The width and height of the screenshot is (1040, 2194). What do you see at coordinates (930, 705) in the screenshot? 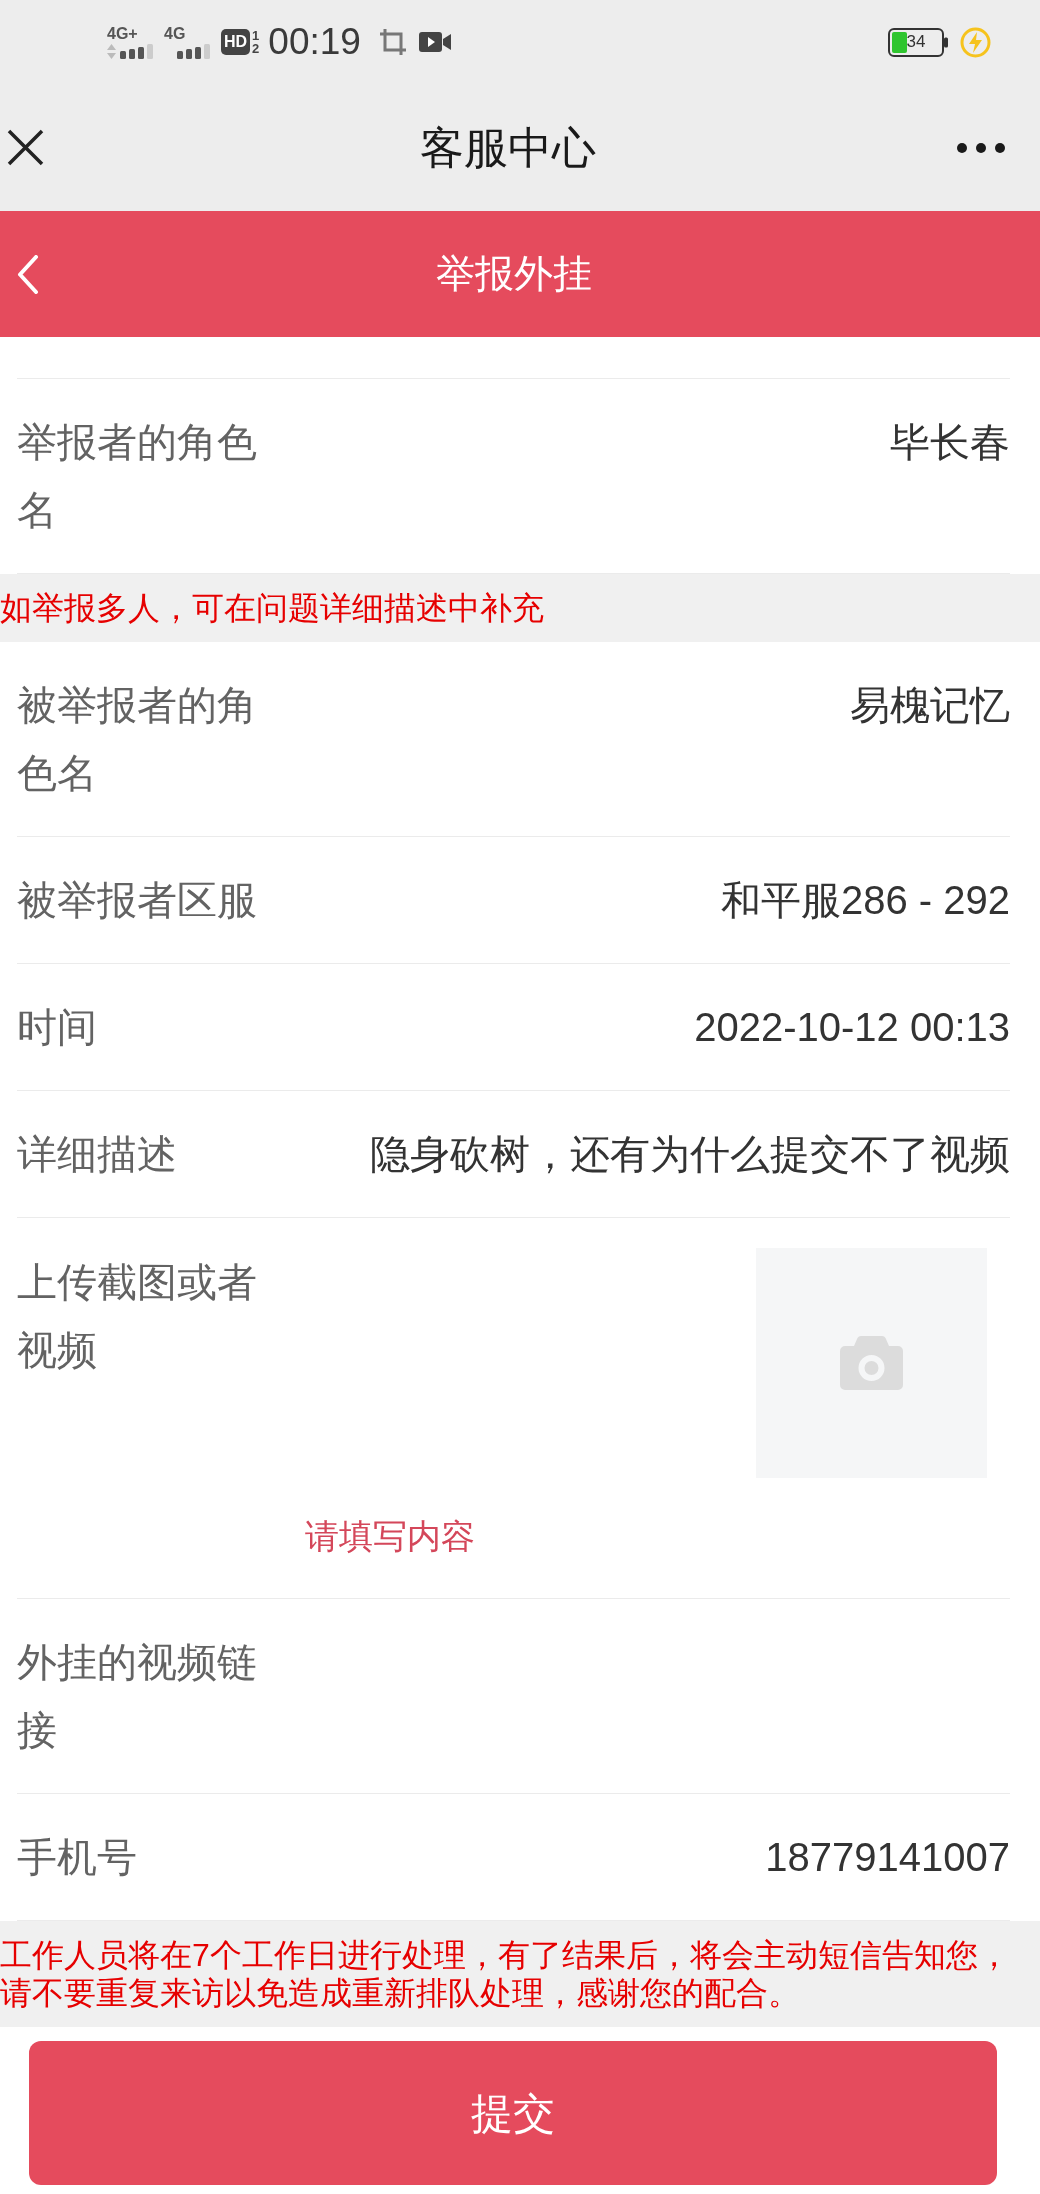
I see `field-value: 易槐记忆` at bounding box center [930, 705].